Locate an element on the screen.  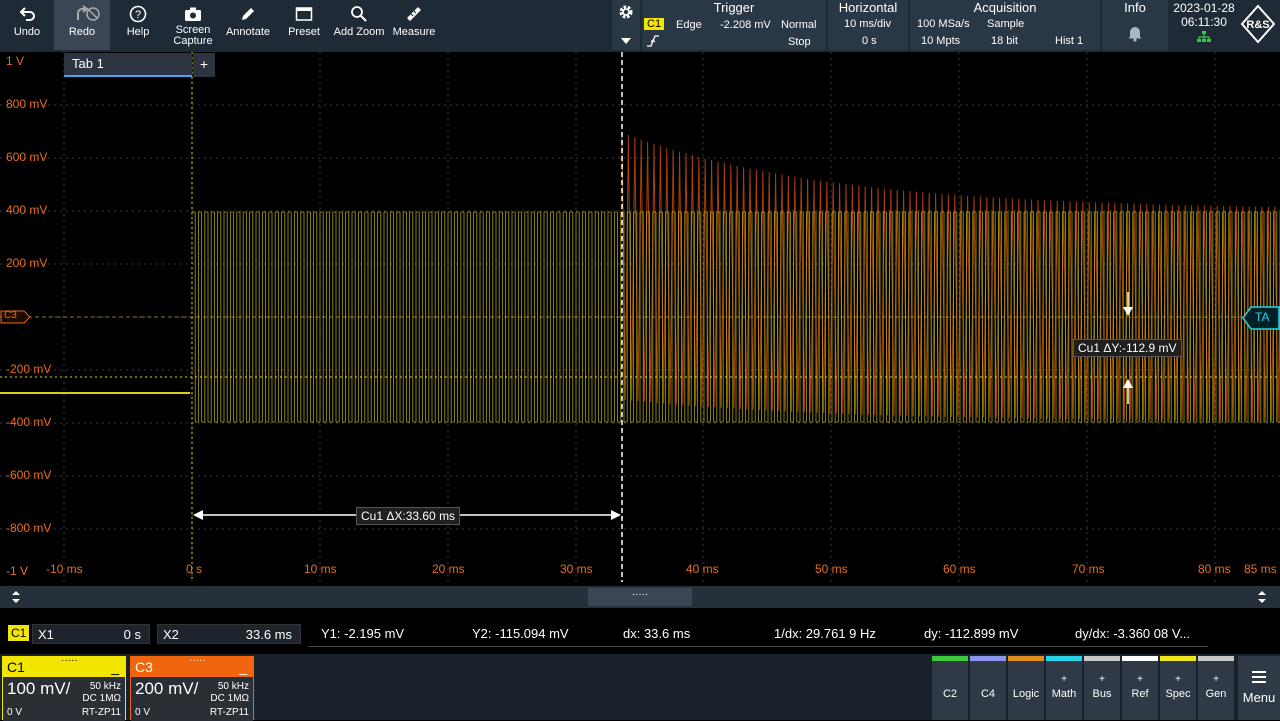
x-axis-label: 10 ms is located at coordinates (320, 569).